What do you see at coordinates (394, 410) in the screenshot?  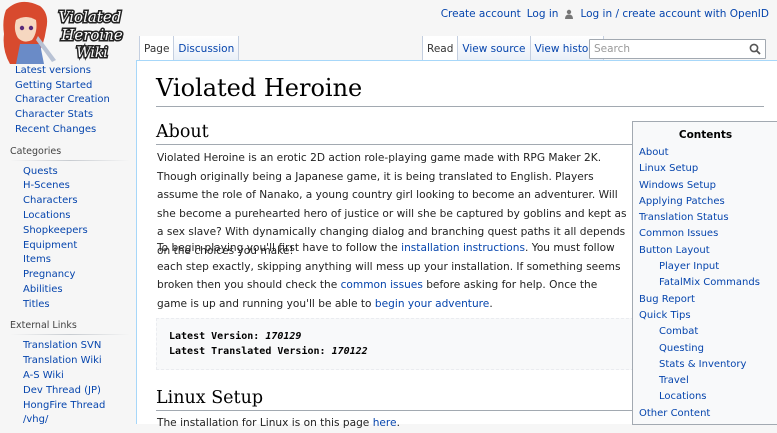 I see `linux-heading-divider` at bounding box center [394, 410].